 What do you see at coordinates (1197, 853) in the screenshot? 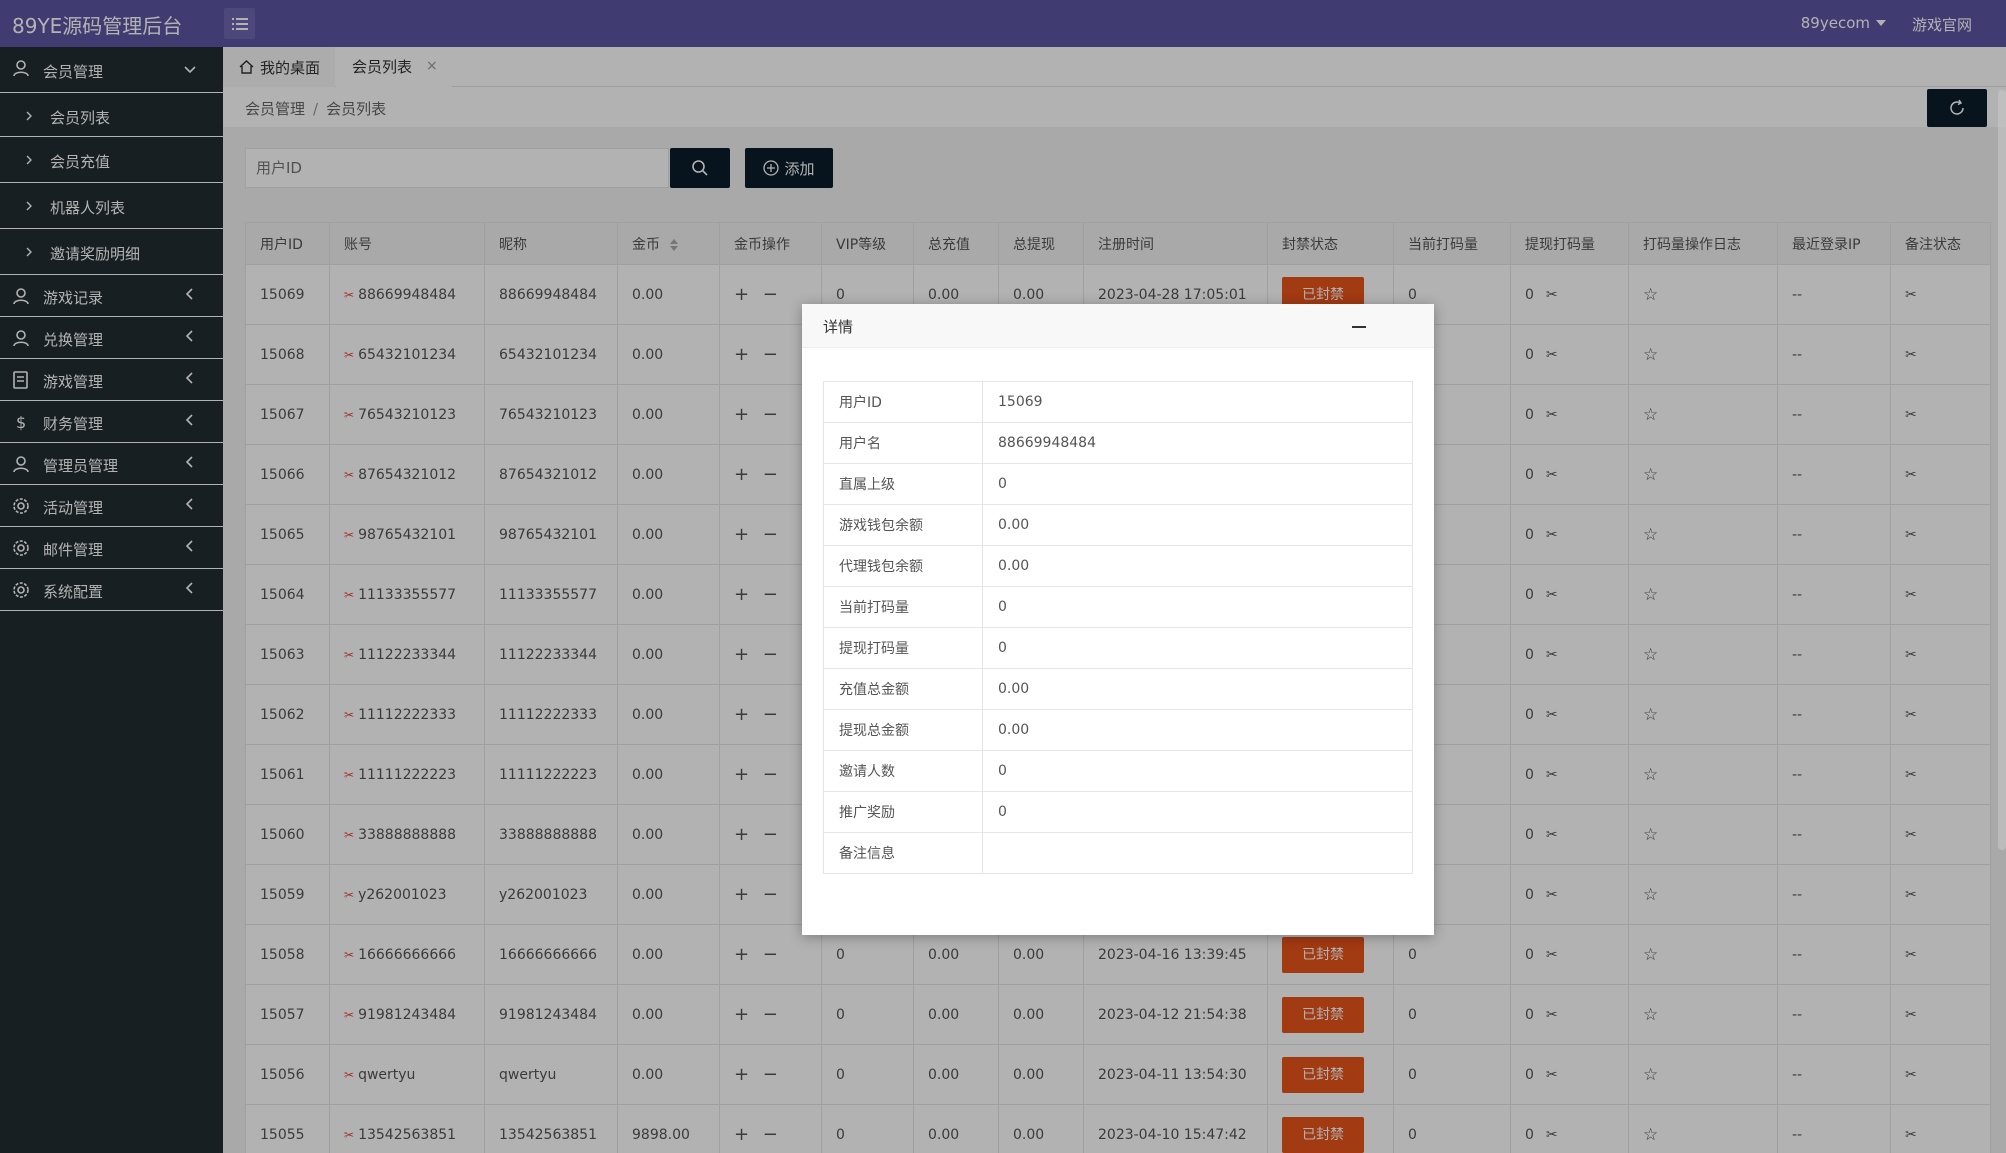
I see `detail-value` at bounding box center [1197, 853].